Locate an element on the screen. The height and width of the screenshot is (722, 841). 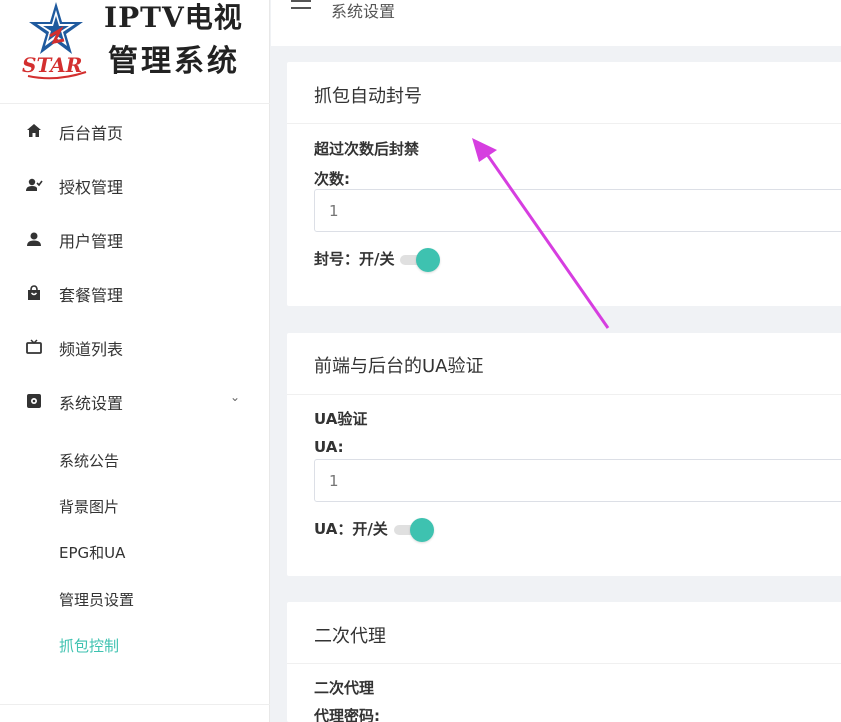
section-title: UA验证 is located at coordinates (341, 419).